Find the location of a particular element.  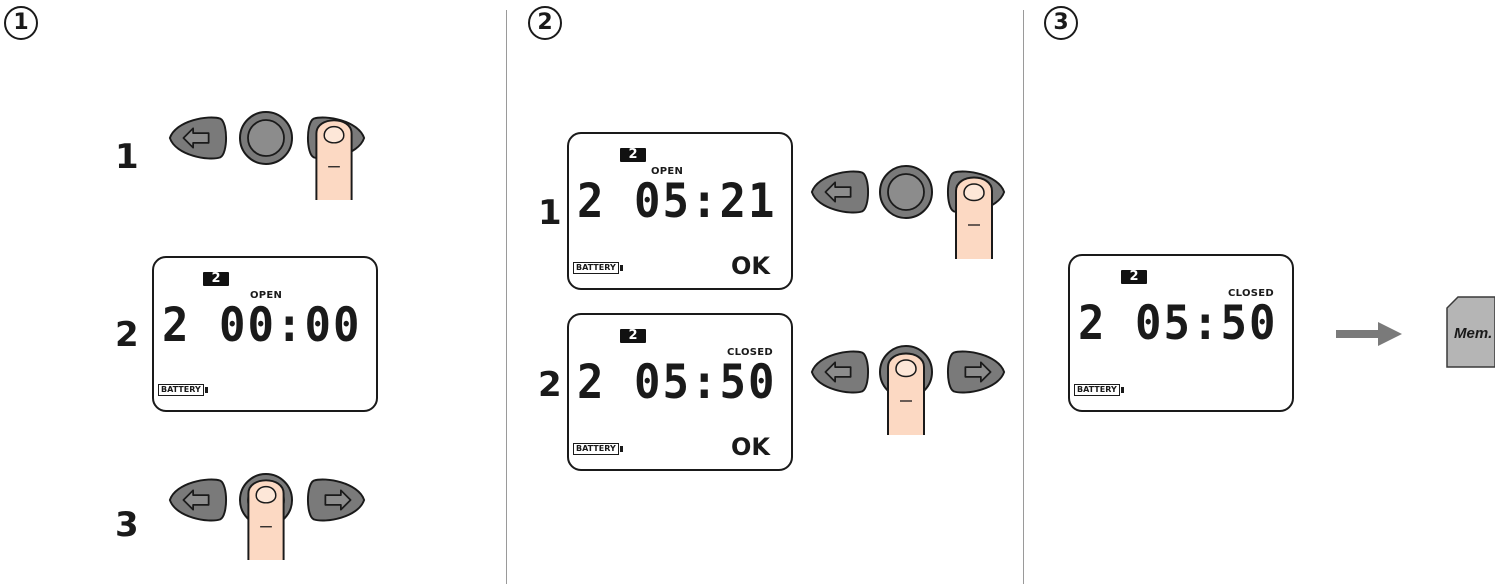

time-digits: 2 00:00 is located at coordinates (262, 325).